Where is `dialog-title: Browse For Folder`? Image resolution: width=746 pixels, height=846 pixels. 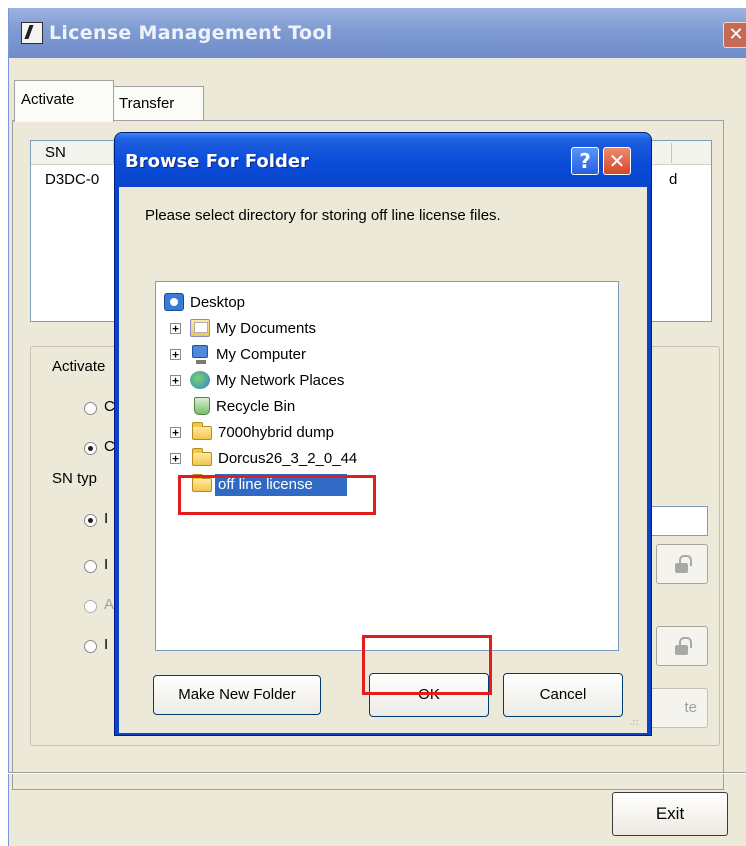 dialog-title: Browse For Folder is located at coordinates (217, 161).